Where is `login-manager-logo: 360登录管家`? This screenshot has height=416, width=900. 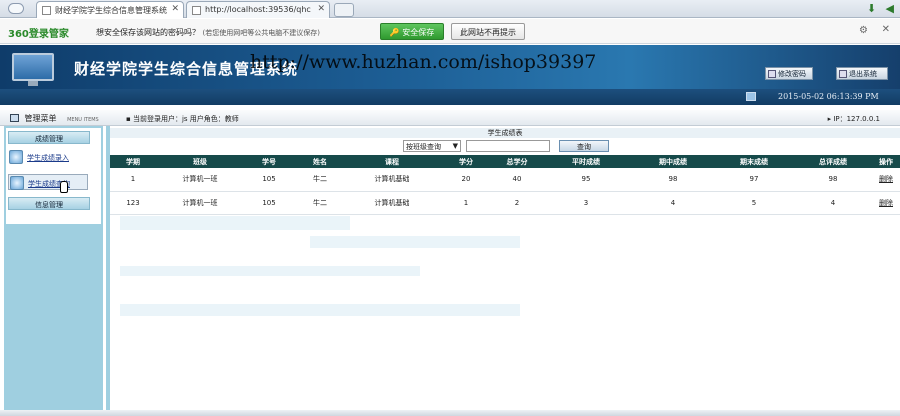 login-manager-logo: 360登录管家 is located at coordinates (38, 34).